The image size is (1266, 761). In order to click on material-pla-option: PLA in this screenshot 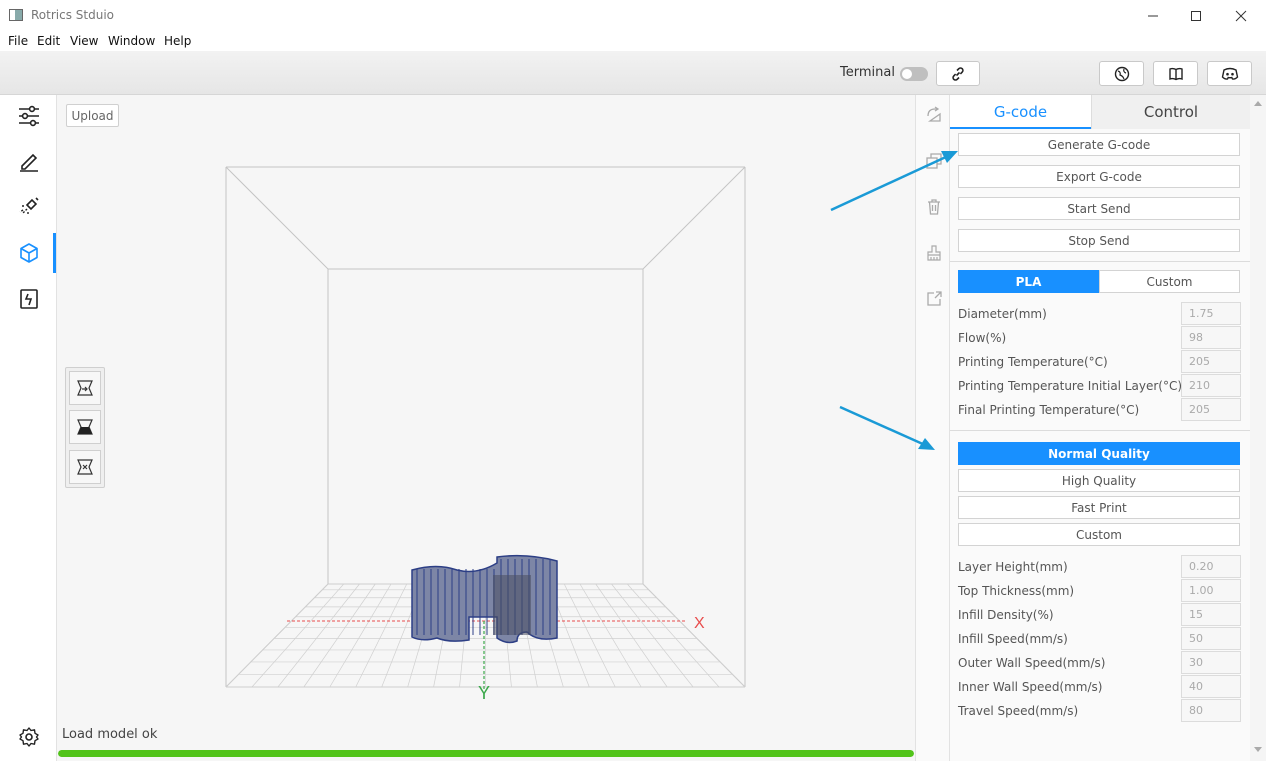, I will do `click(1028, 281)`.